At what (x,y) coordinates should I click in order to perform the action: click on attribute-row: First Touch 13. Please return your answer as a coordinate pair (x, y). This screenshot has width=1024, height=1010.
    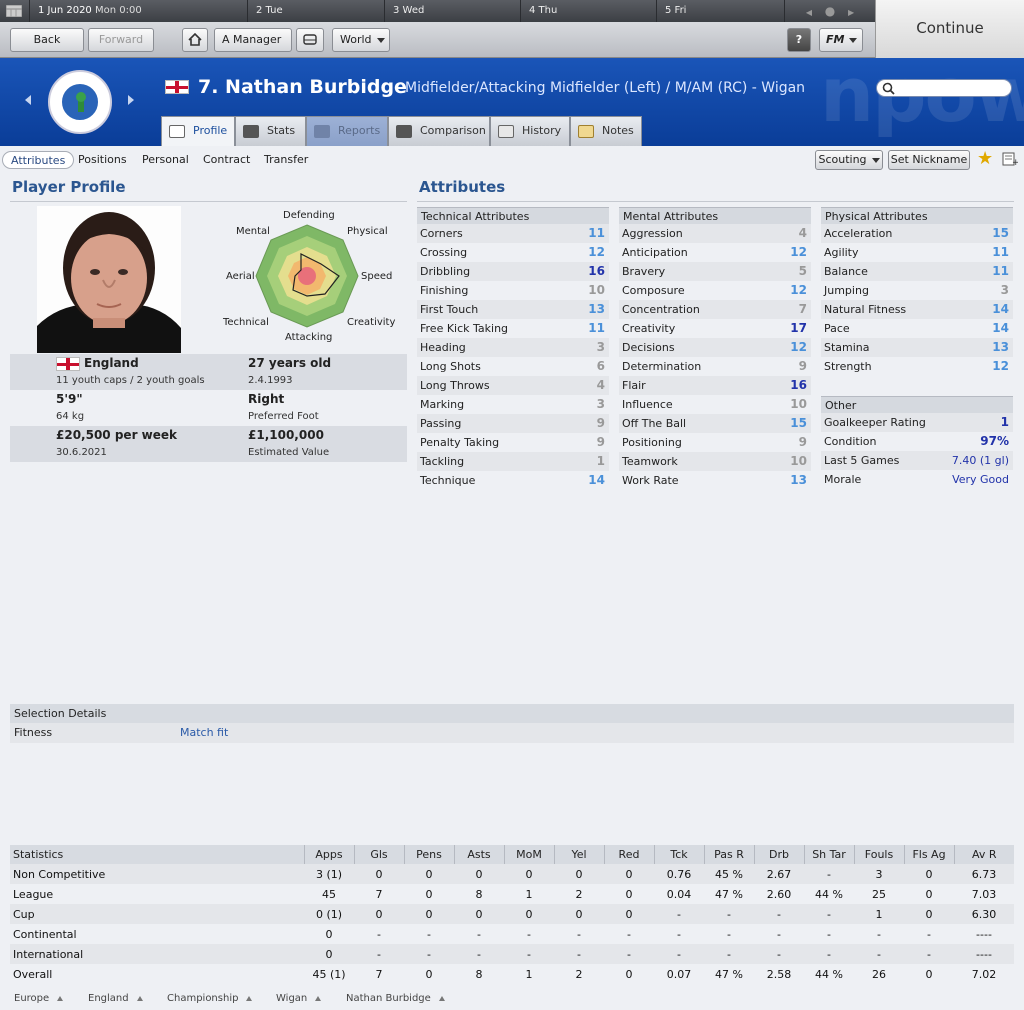
    Looking at the image, I should click on (513, 309).